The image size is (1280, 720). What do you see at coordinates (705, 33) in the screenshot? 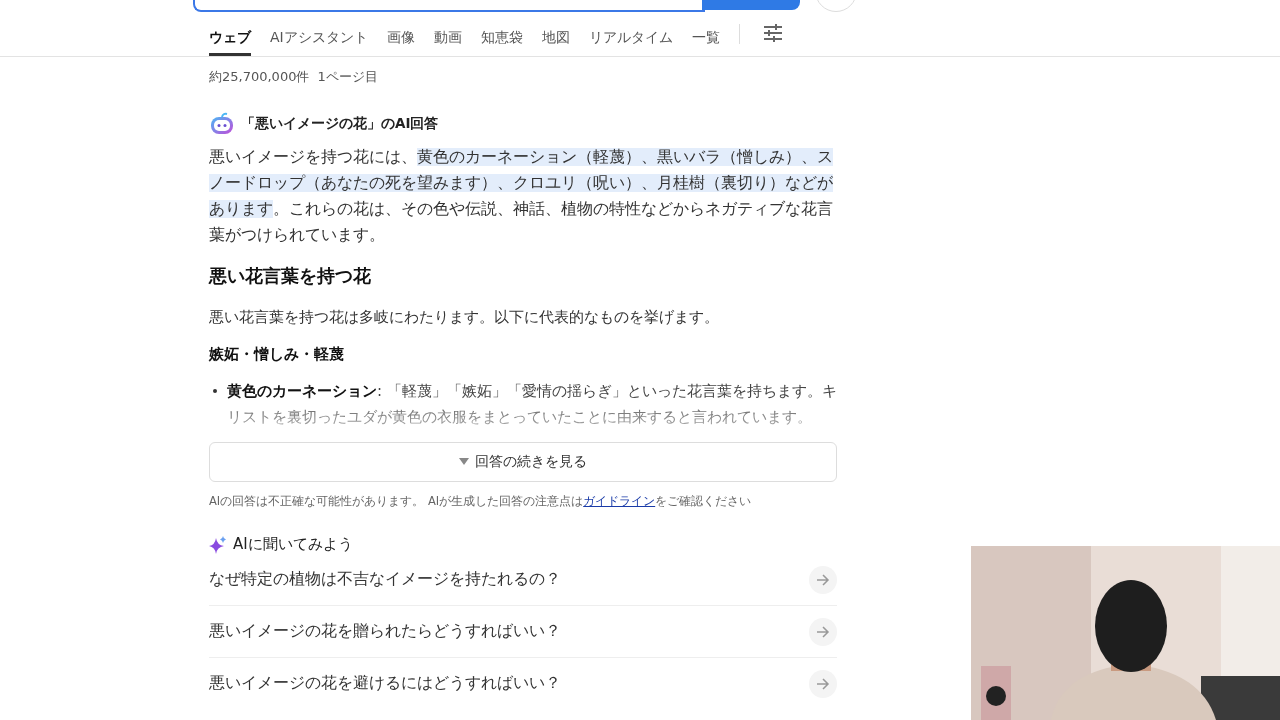
I see `nav-tab: 一覧` at bounding box center [705, 33].